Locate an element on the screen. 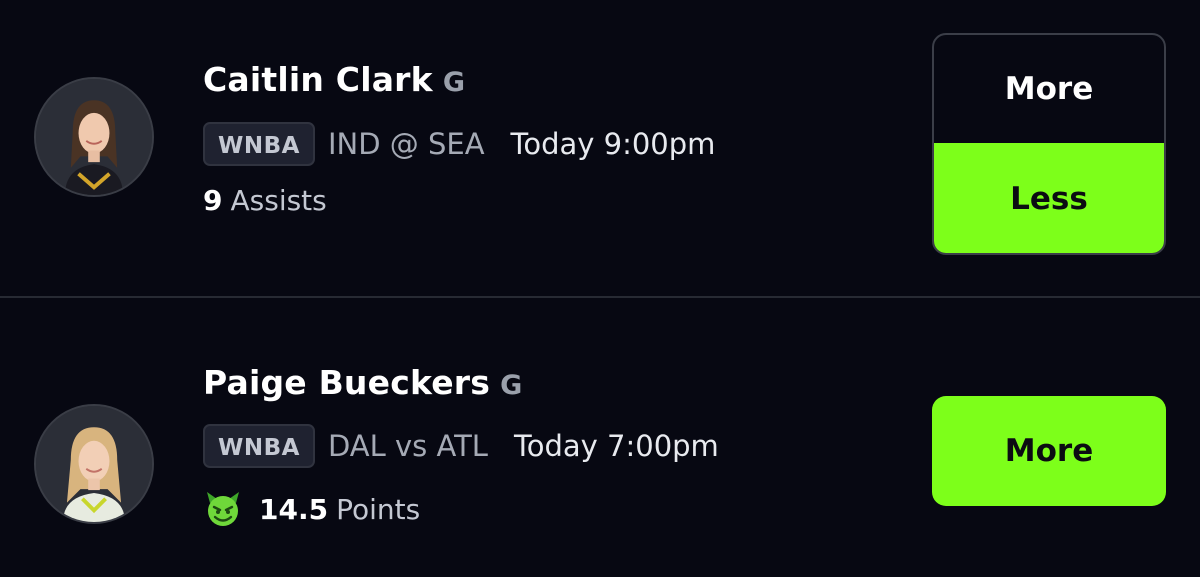  game-info: WNBA DAL vs ATL Today 7:00pm is located at coordinates (461, 446).